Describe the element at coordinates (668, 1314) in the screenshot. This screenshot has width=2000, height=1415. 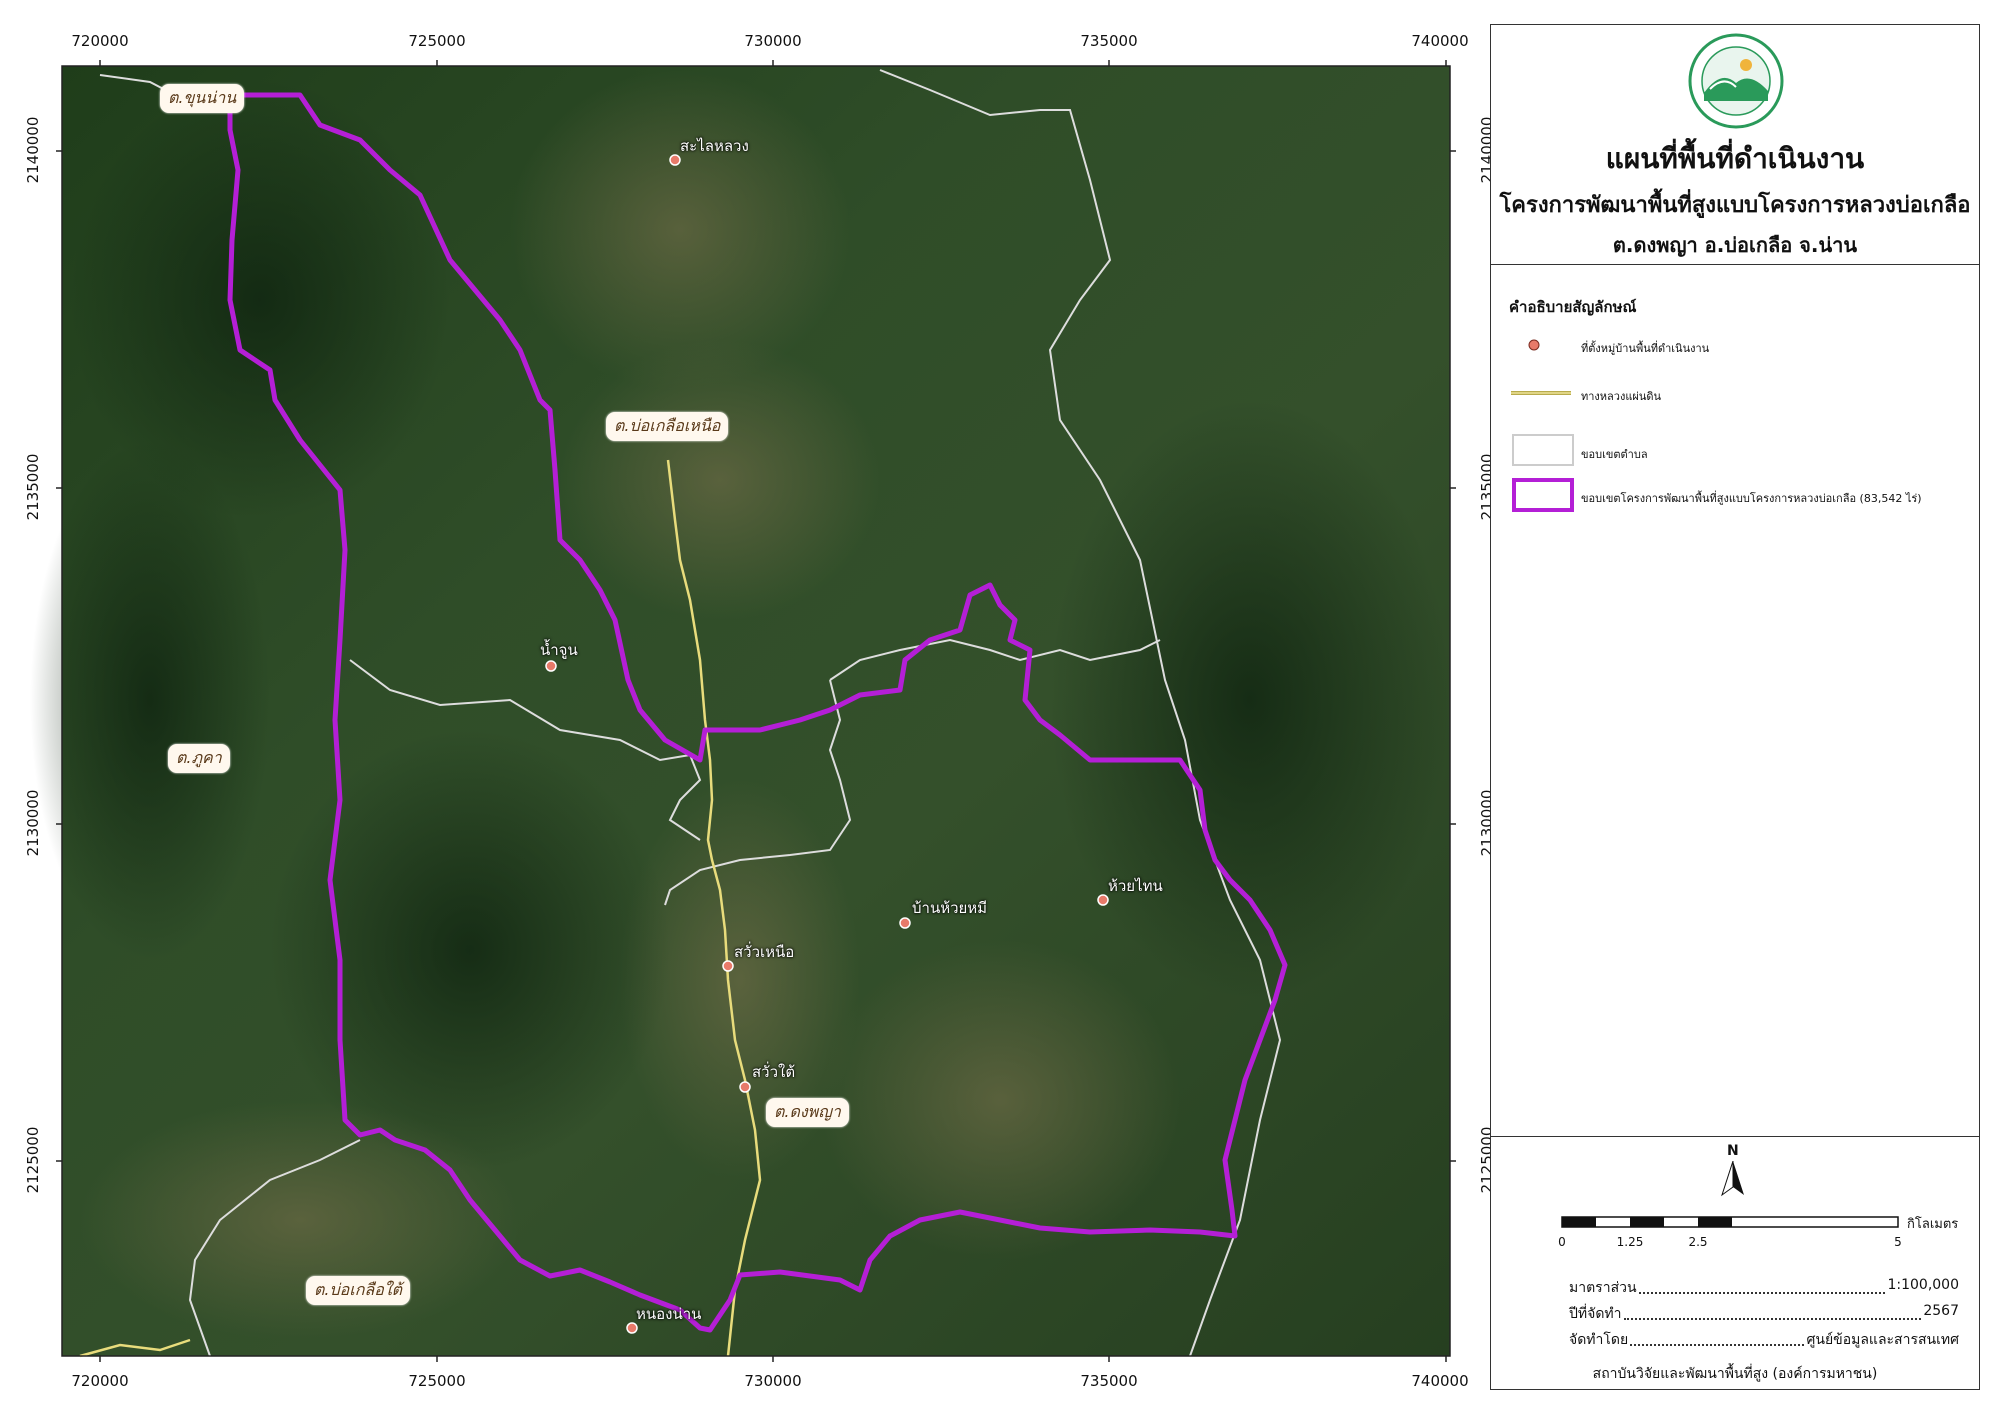
I see `village-label: หนองน่าน` at that location.